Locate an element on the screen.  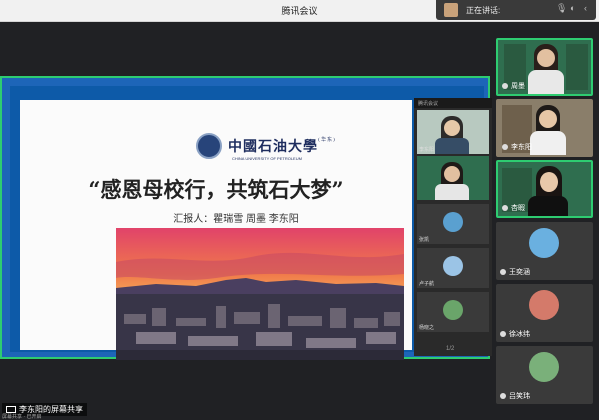
mini-participant-name: 杨晓之 is located at coordinates (427, 328).